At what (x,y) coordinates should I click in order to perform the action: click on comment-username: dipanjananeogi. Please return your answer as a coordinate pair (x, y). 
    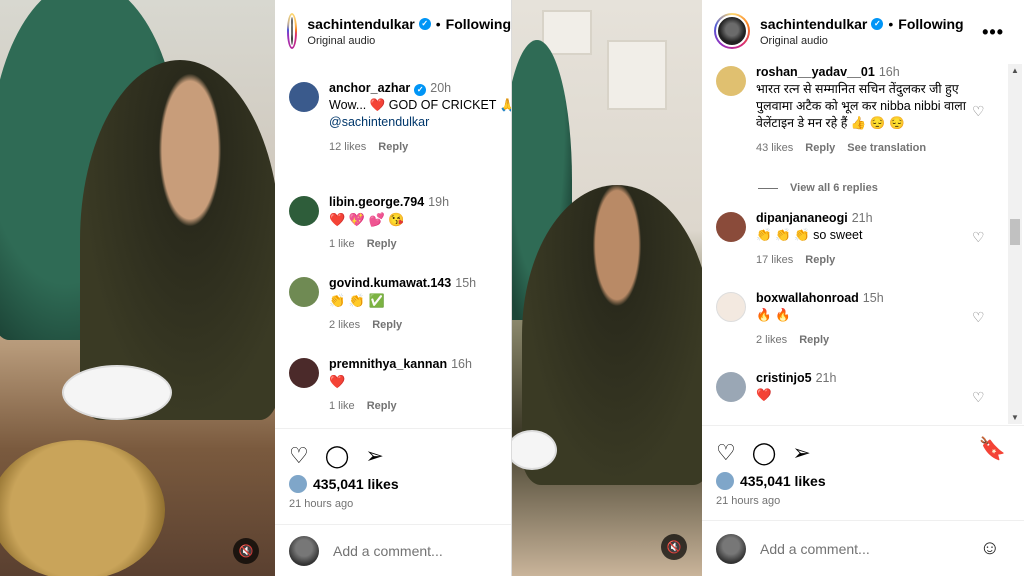
    Looking at the image, I should click on (802, 218).